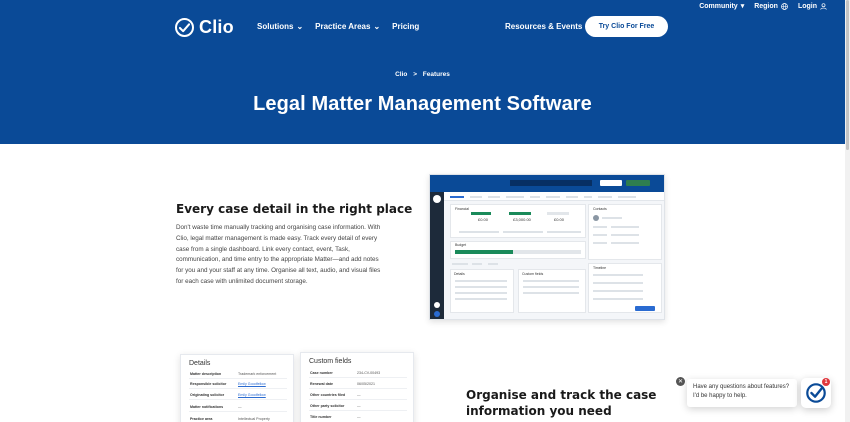  Describe the element at coordinates (216, 27) in the screenshot. I see `logo-text: Clio` at that location.